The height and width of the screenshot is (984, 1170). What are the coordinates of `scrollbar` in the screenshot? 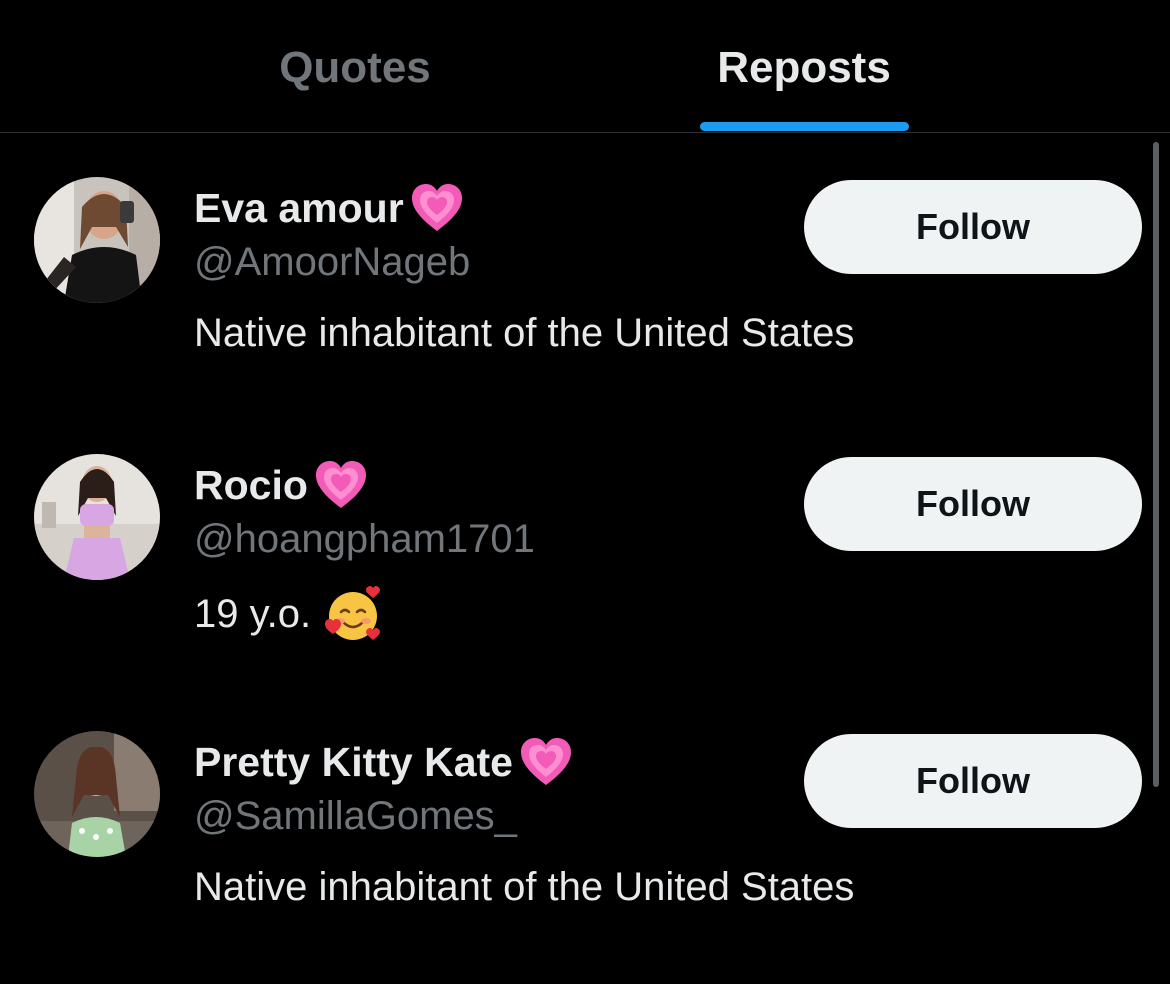 It's located at (1156, 464).